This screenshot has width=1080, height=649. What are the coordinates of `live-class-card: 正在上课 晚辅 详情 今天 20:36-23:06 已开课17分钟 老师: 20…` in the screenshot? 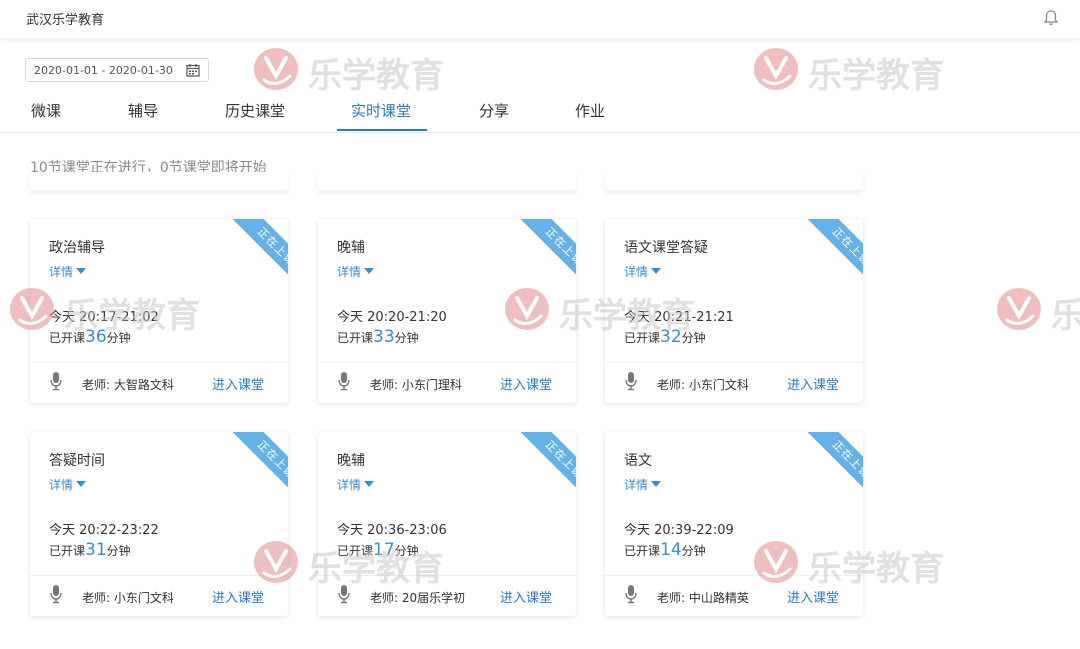 It's located at (447, 524).